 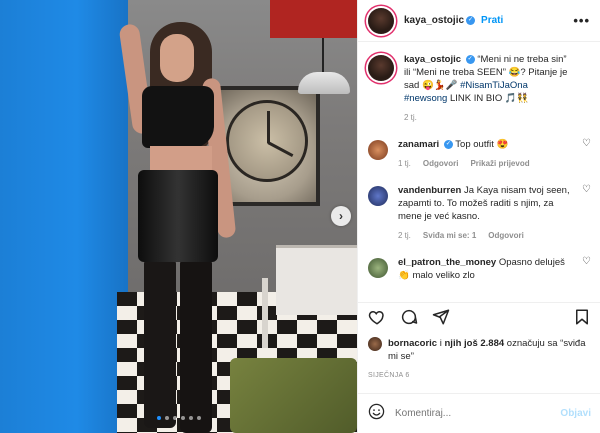 I want to click on heart-icon, so click(x=377, y=319).